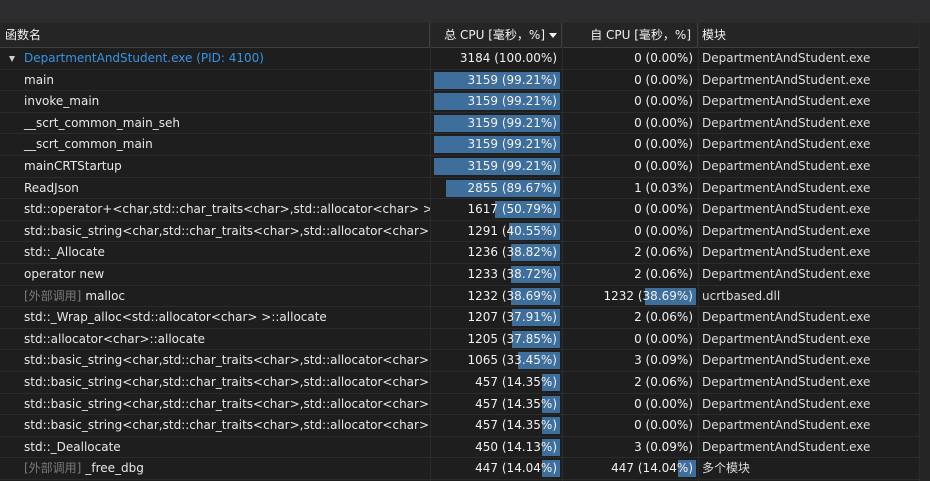 This screenshot has width=930, height=481. What do you see at coordinates (512, 252) in the screenshot?
I see `total-cpu-value: 1236 (38.82%)` at bounding box center [512, 252].